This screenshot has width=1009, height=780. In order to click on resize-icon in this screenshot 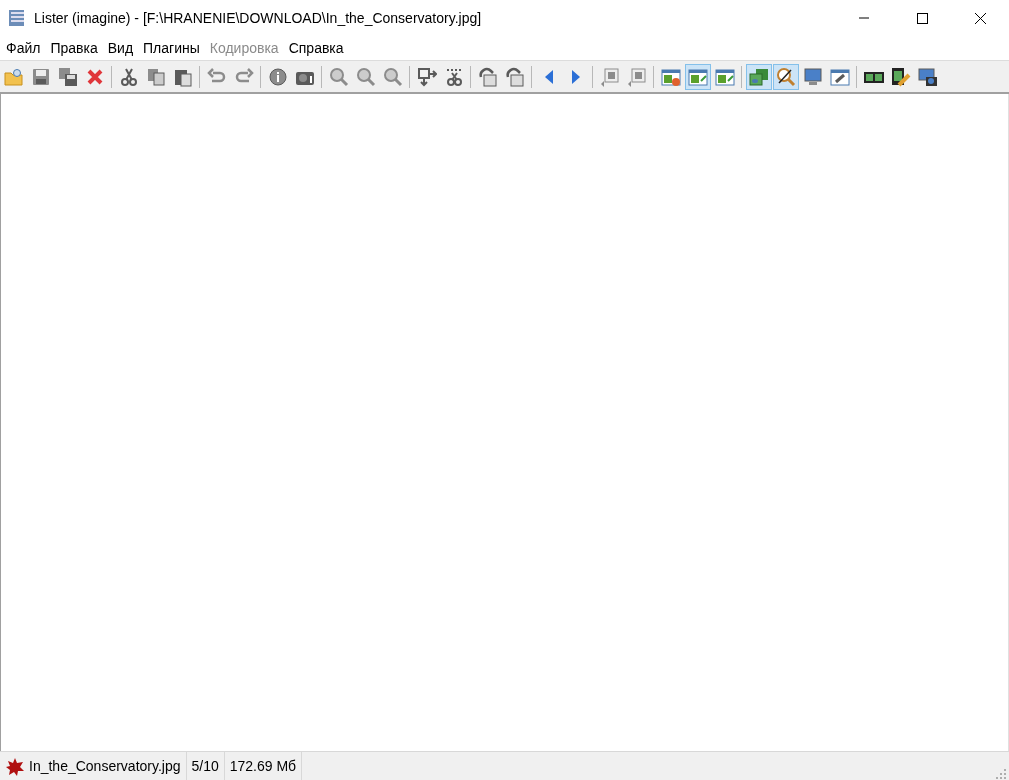, I will do `click(426, 76)`.